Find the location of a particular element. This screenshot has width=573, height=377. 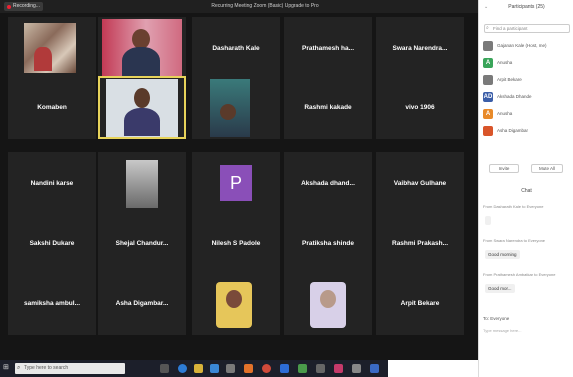

powerpoint-icon is located at coordinates (248, 368).